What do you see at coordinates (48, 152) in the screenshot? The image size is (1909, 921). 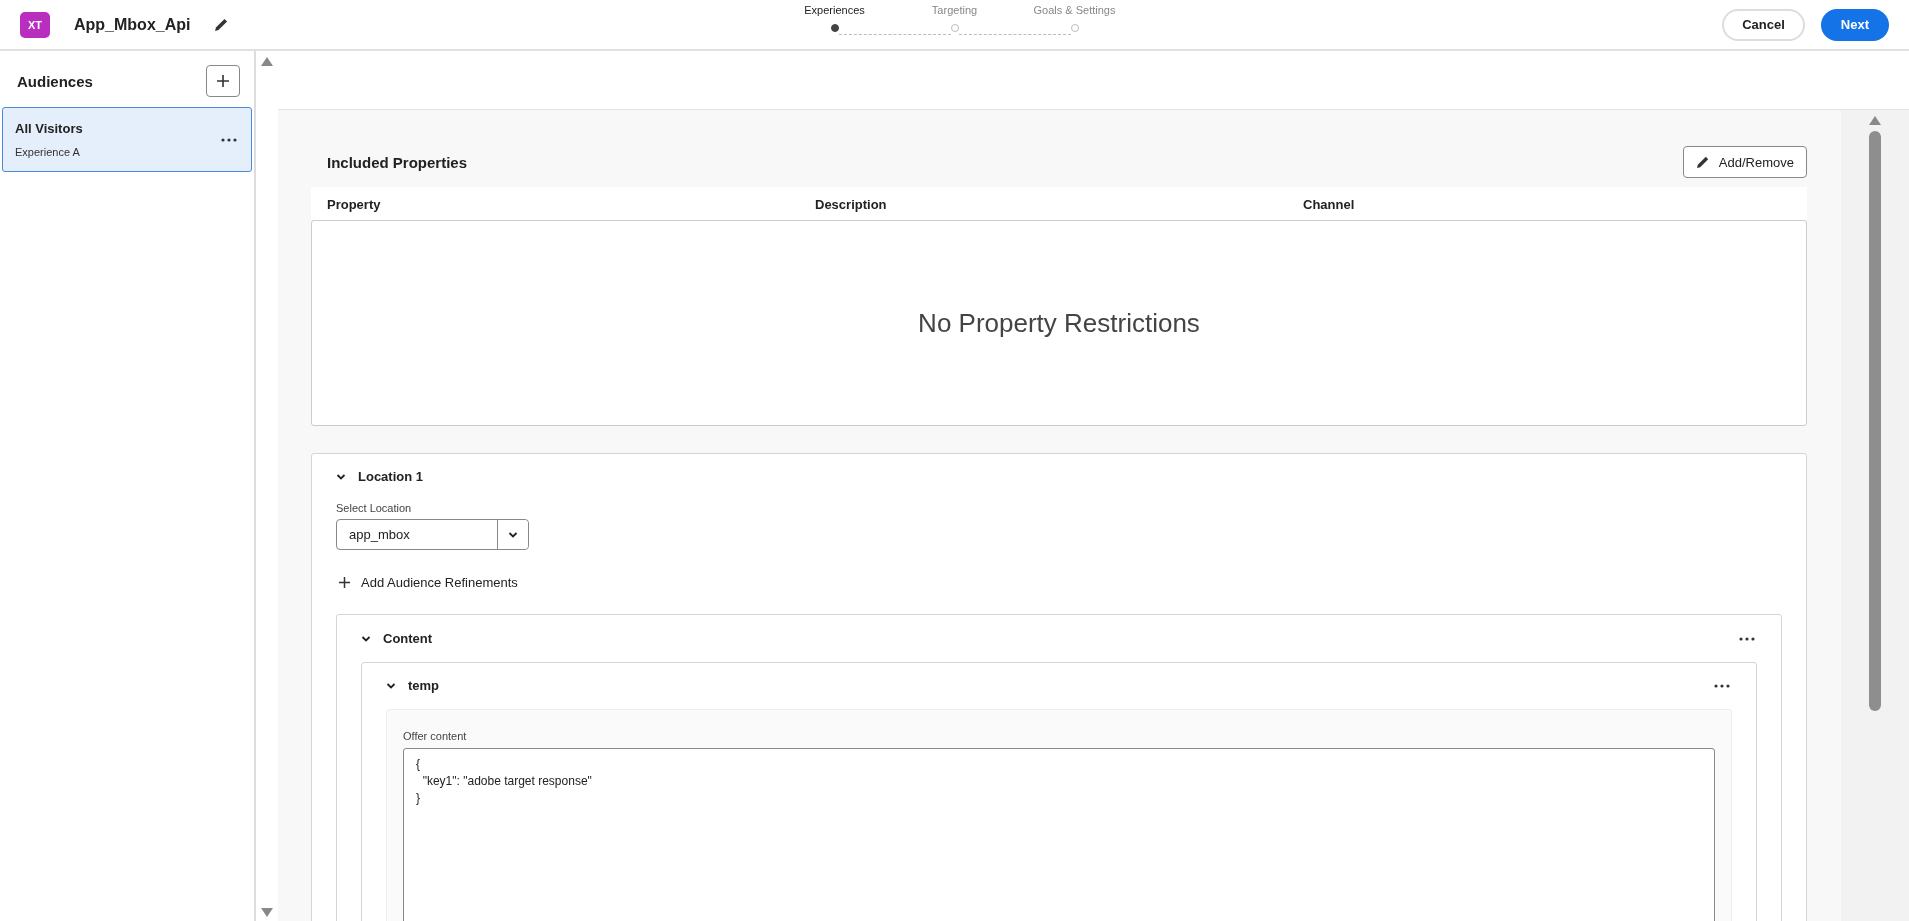 I see `experience-label: Experience A` at bounding box center [48, 152].